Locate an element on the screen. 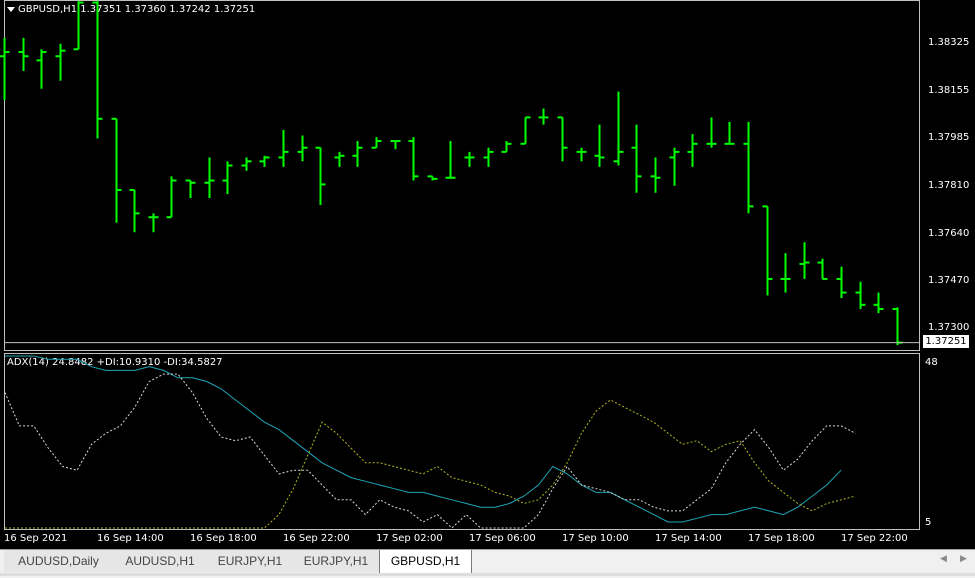  price-axis-label: 1.37640 is located at coordinates (949, 233).